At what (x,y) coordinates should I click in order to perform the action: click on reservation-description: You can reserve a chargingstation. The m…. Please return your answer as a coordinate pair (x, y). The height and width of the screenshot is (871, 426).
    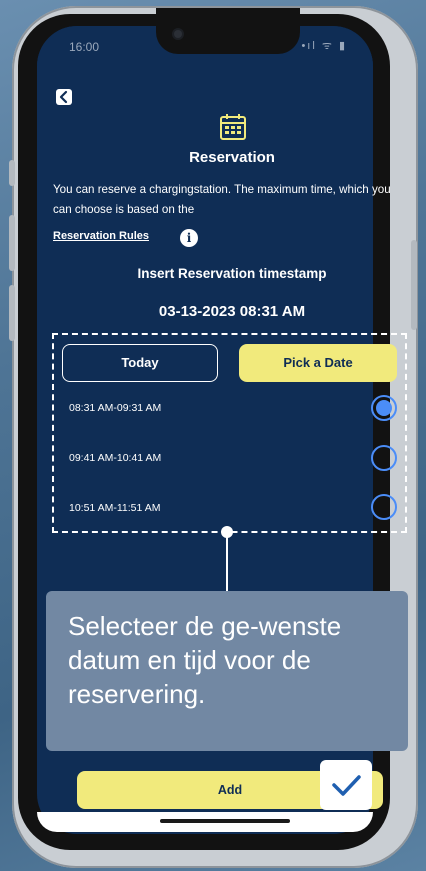
    Looking at the image, I should click on (222, 199).